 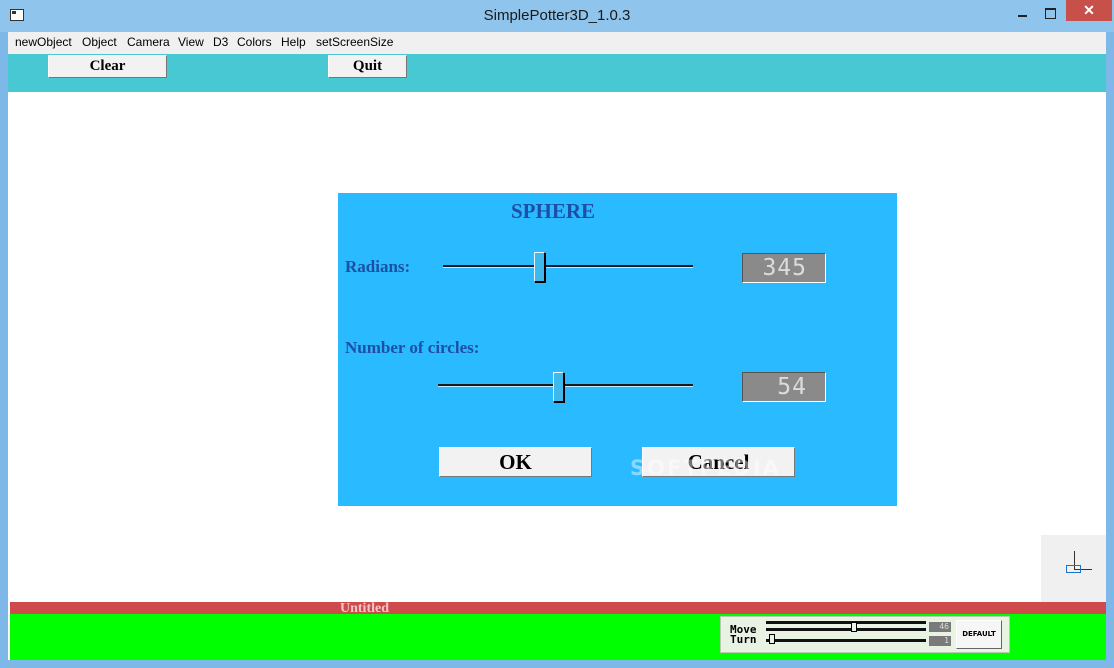 I want to click on move-slider-thumb, so click(x=853, y=627).